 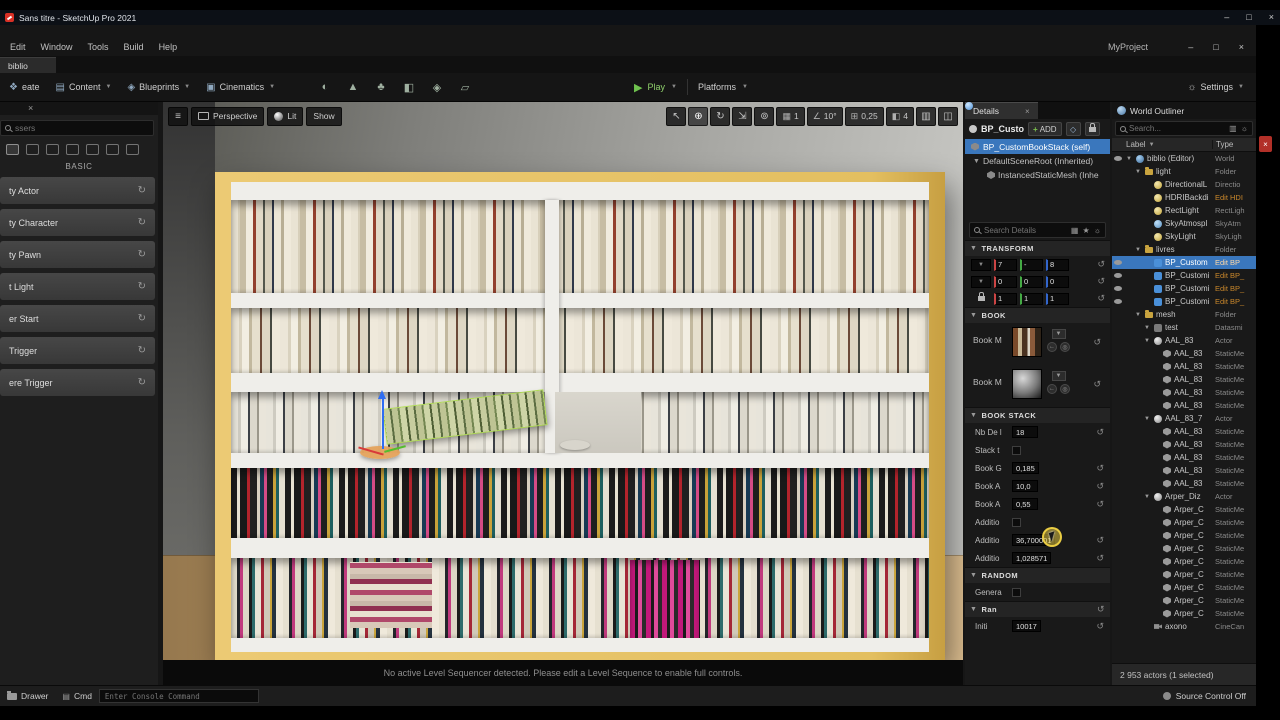 What do you see at coordinates (98, 47) in the screenshot?
I see `menu-item: Tools` at bounding box center [98, 47].